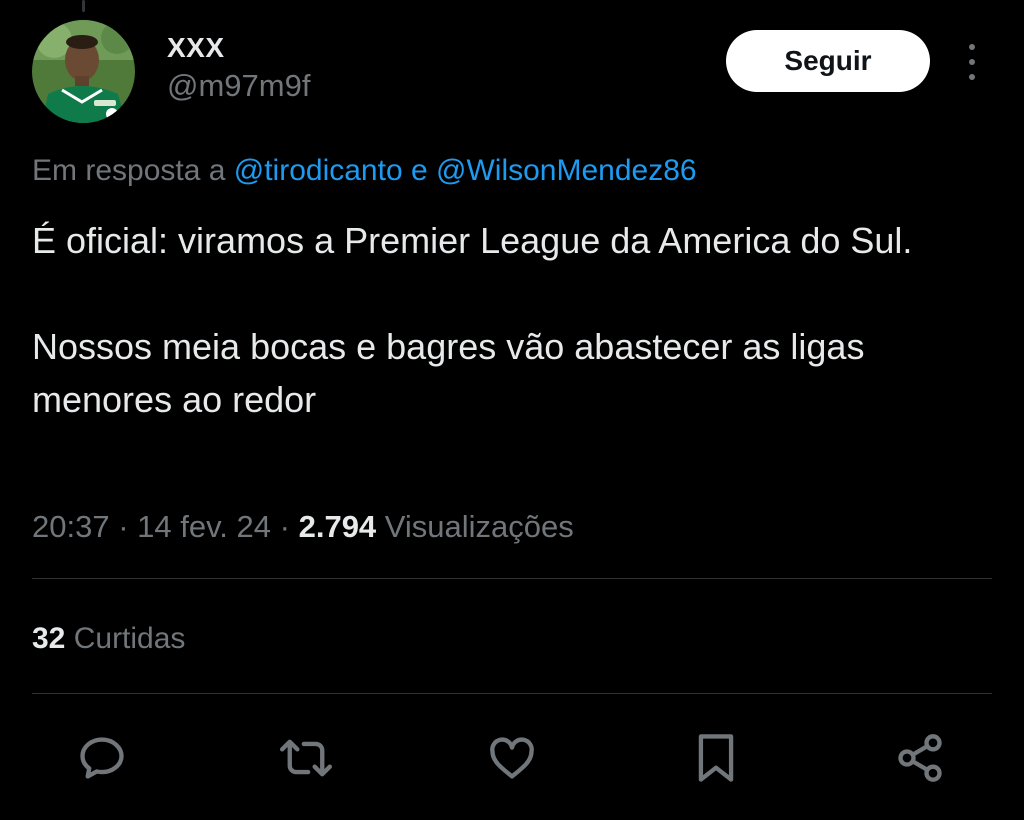  I want to click on avatar, so click(83, 71).